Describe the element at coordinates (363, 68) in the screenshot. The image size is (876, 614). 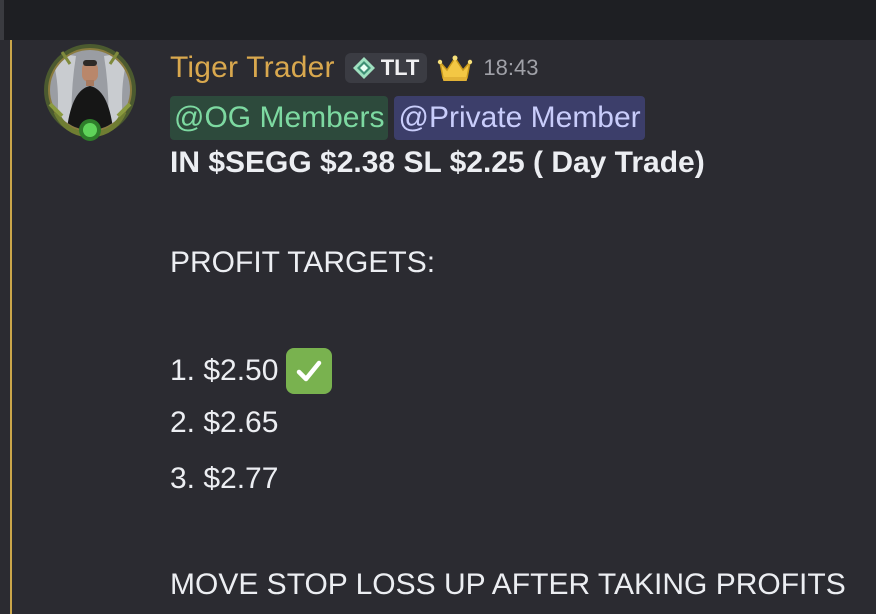
I see `diamond-icon` at that location.